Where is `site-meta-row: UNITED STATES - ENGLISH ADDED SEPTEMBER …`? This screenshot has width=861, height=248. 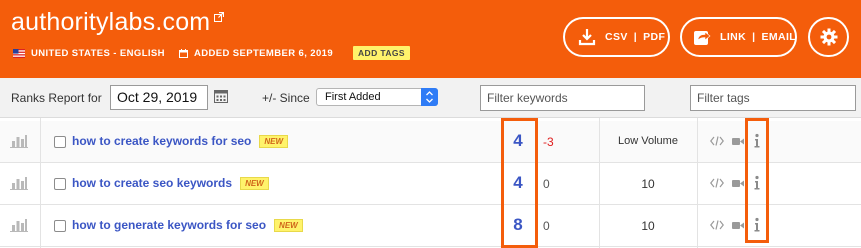 site-meta-row: UNITED STATES - ENGLISH ADDED SEPTEMBER … is located at coordinates (211, 53).